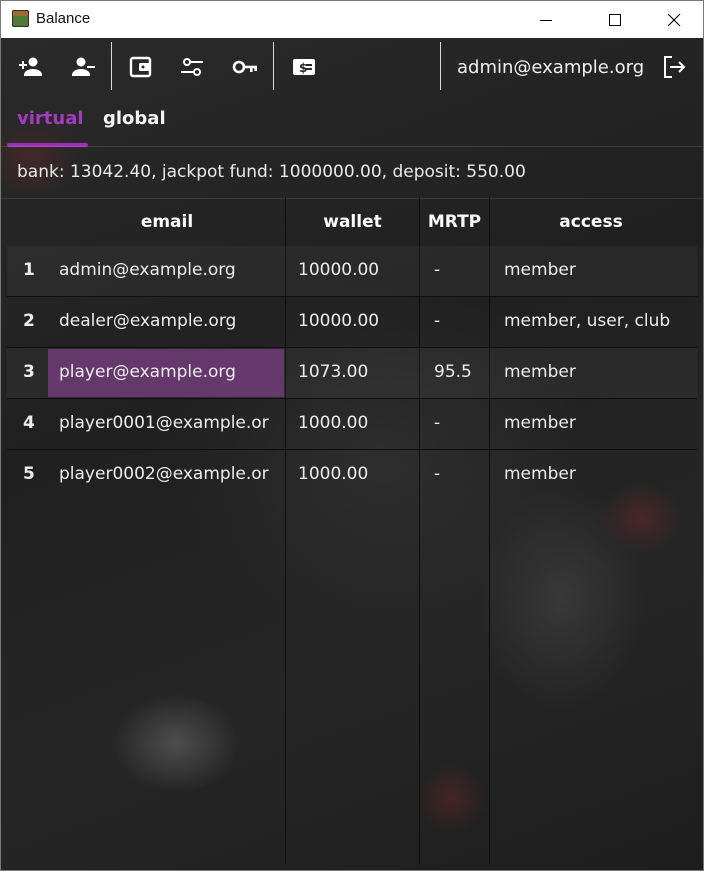 This screenshot has width=704, height=871. I want to click on remove-user-button, so click(83, 67).